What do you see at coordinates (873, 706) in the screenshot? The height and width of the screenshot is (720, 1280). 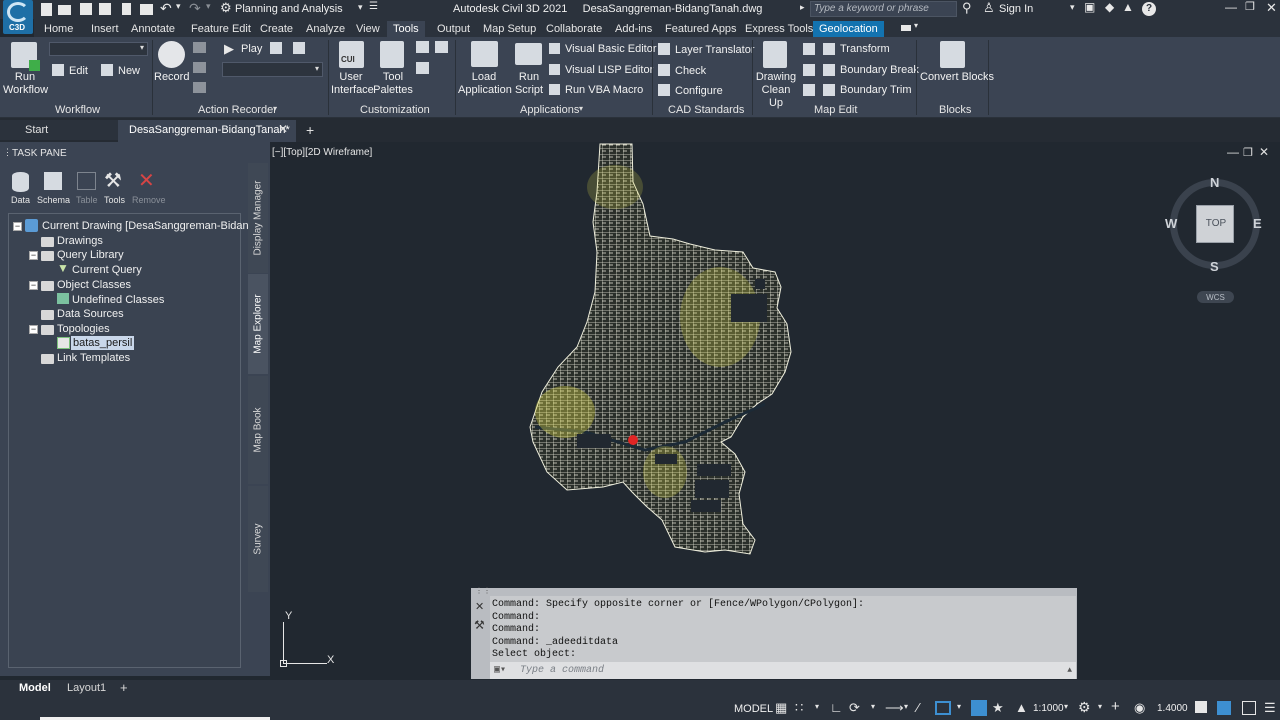 I see `polar-dropdown-icon: ▾` at bounding box center [873, 706].